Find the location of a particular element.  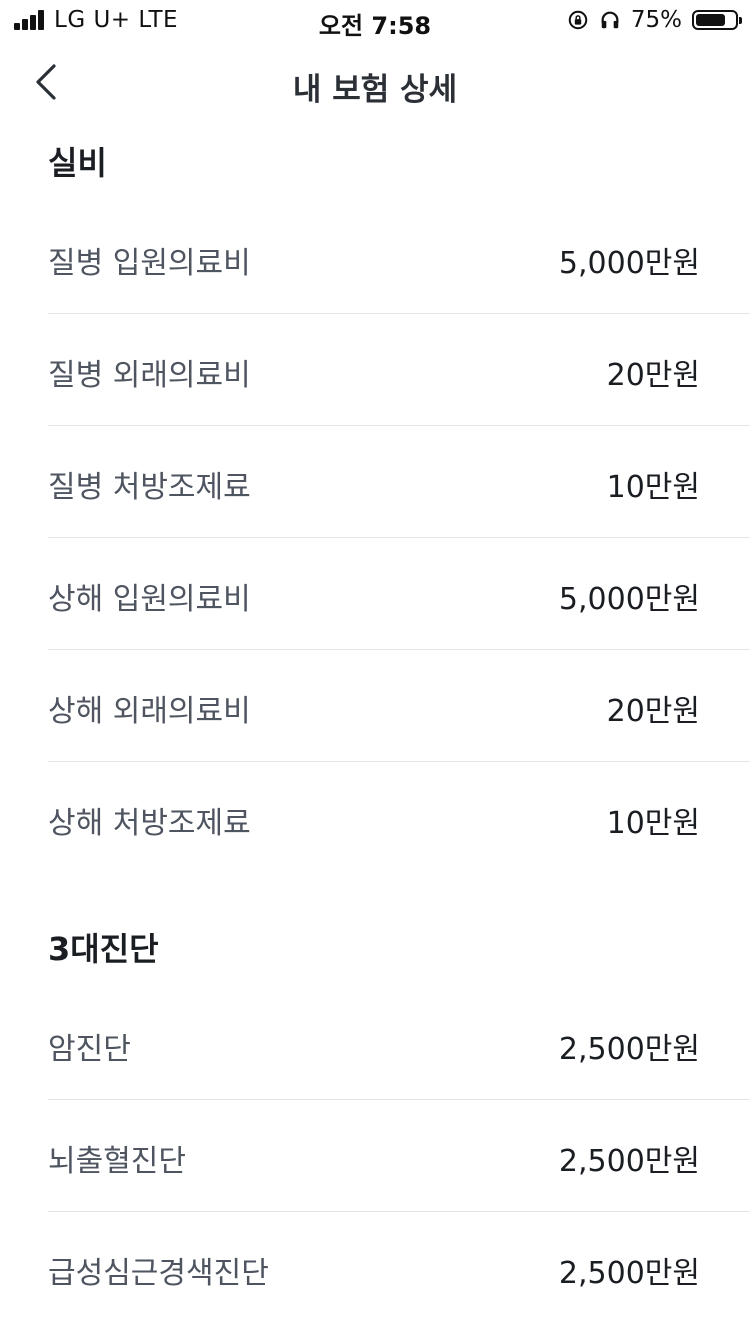

coverage-label: 상해 외래의료비 is located at coordinates (149, 711).